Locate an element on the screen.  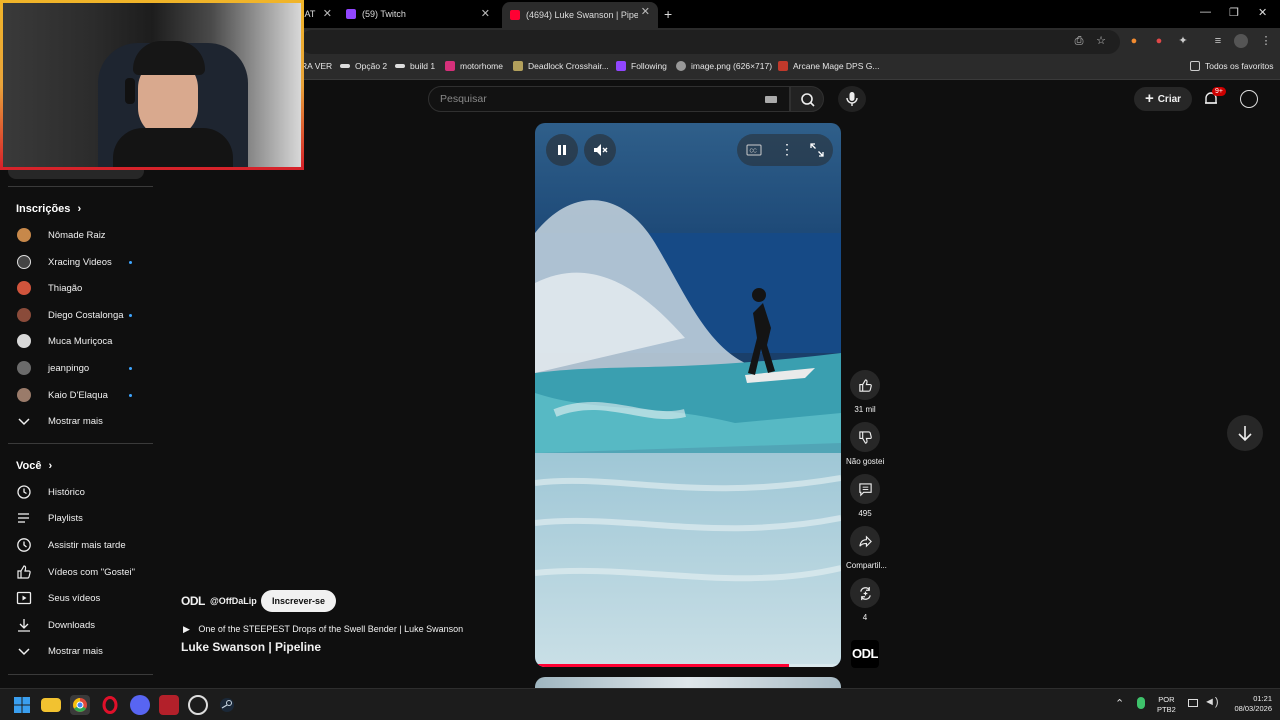
search-input: Pesquisar is located at coordinates (609, 99).